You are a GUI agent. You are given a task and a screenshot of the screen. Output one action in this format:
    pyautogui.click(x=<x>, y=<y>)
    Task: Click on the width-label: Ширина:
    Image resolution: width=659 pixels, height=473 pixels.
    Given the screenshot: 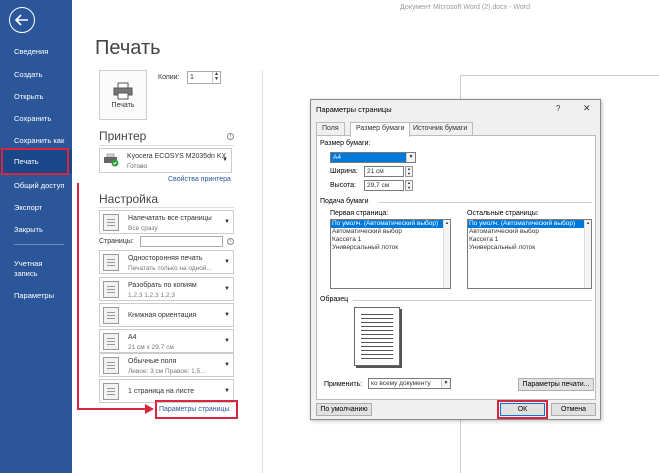 What is the action you would take?
    pyautogui.click(x=344, y=171)
    